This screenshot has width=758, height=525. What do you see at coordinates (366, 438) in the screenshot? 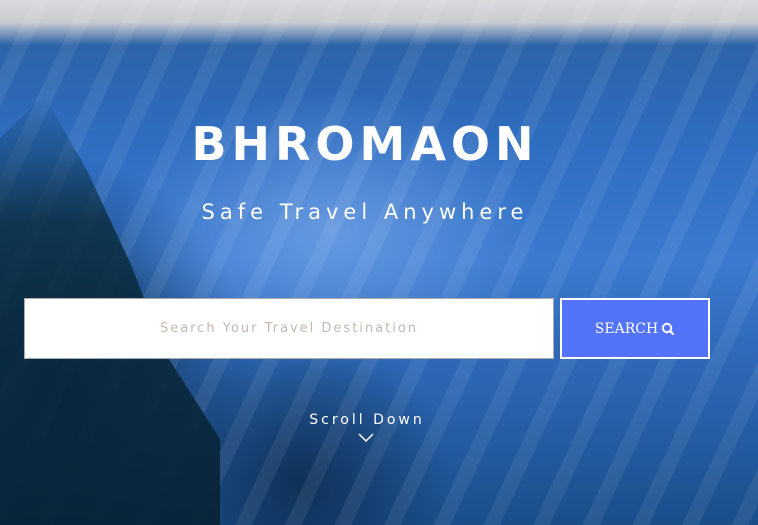
I see `chevron-down-icon` at bounding box center [366, 438].